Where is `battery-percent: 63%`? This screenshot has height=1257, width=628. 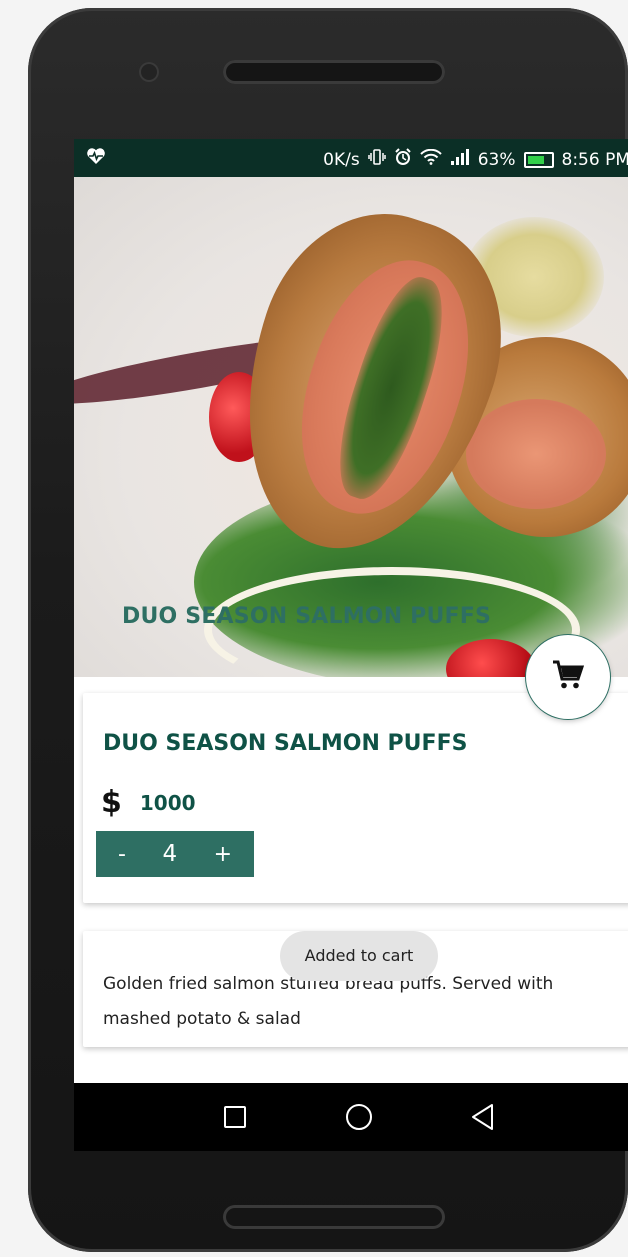
battery-percent: 63% is located at coordinates (496, 159).